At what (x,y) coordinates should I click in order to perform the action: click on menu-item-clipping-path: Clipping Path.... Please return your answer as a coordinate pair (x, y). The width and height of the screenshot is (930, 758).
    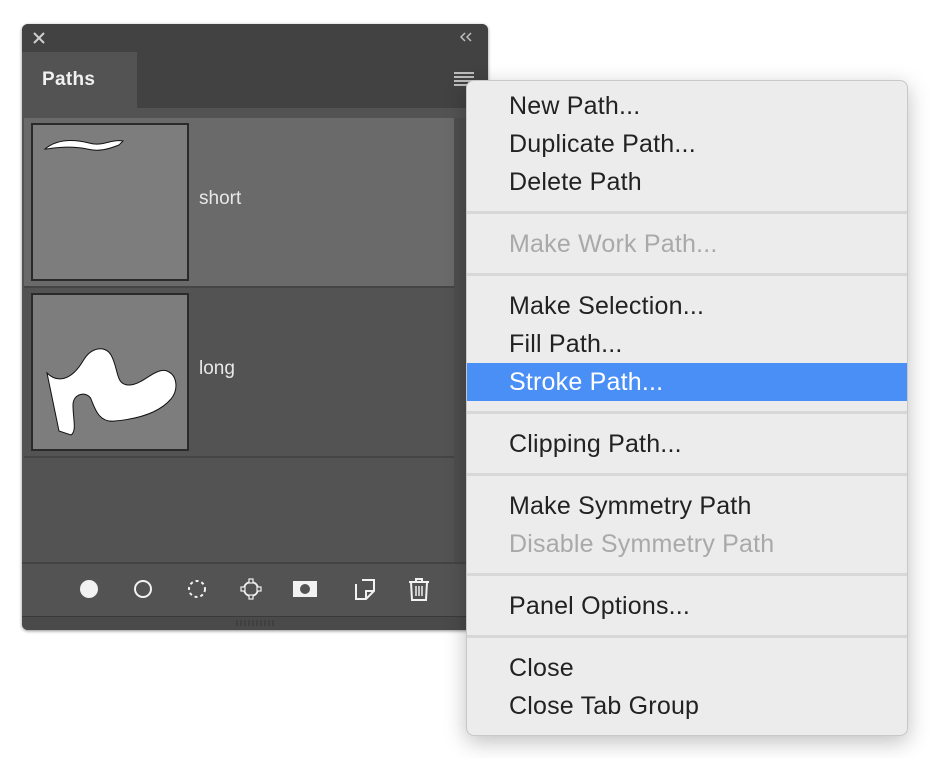
    Looking at the image, I should click on (687, 444).